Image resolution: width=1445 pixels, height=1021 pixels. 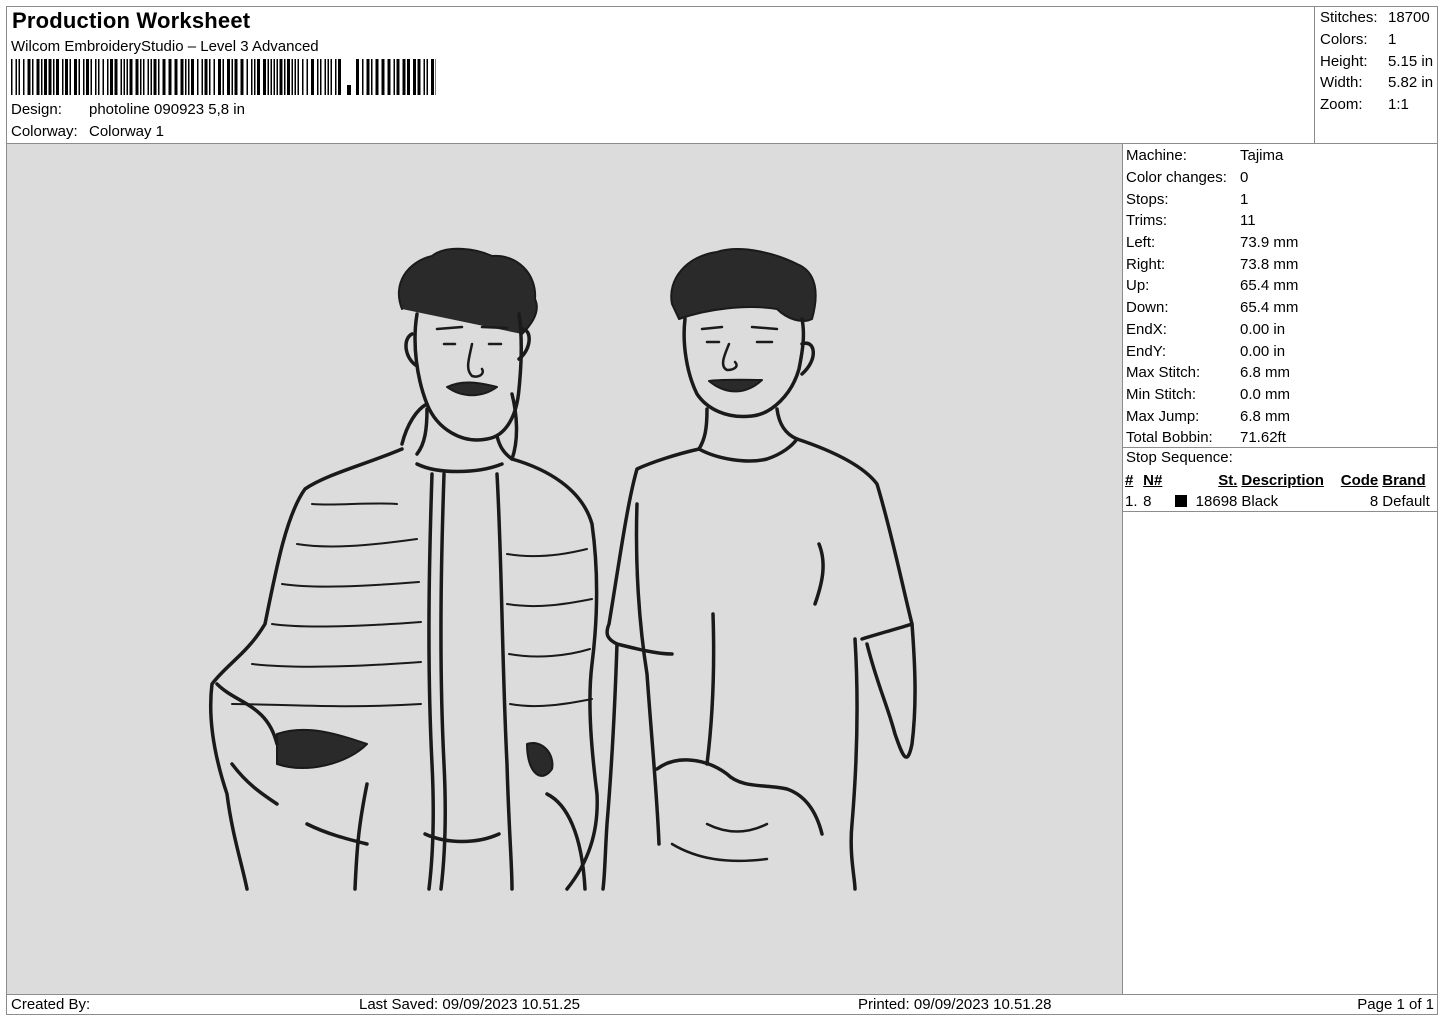 What do you see at coordinates (1260, 501) in the screenshot?
I see `color-description: Black` at bounding box center [1260, 501].